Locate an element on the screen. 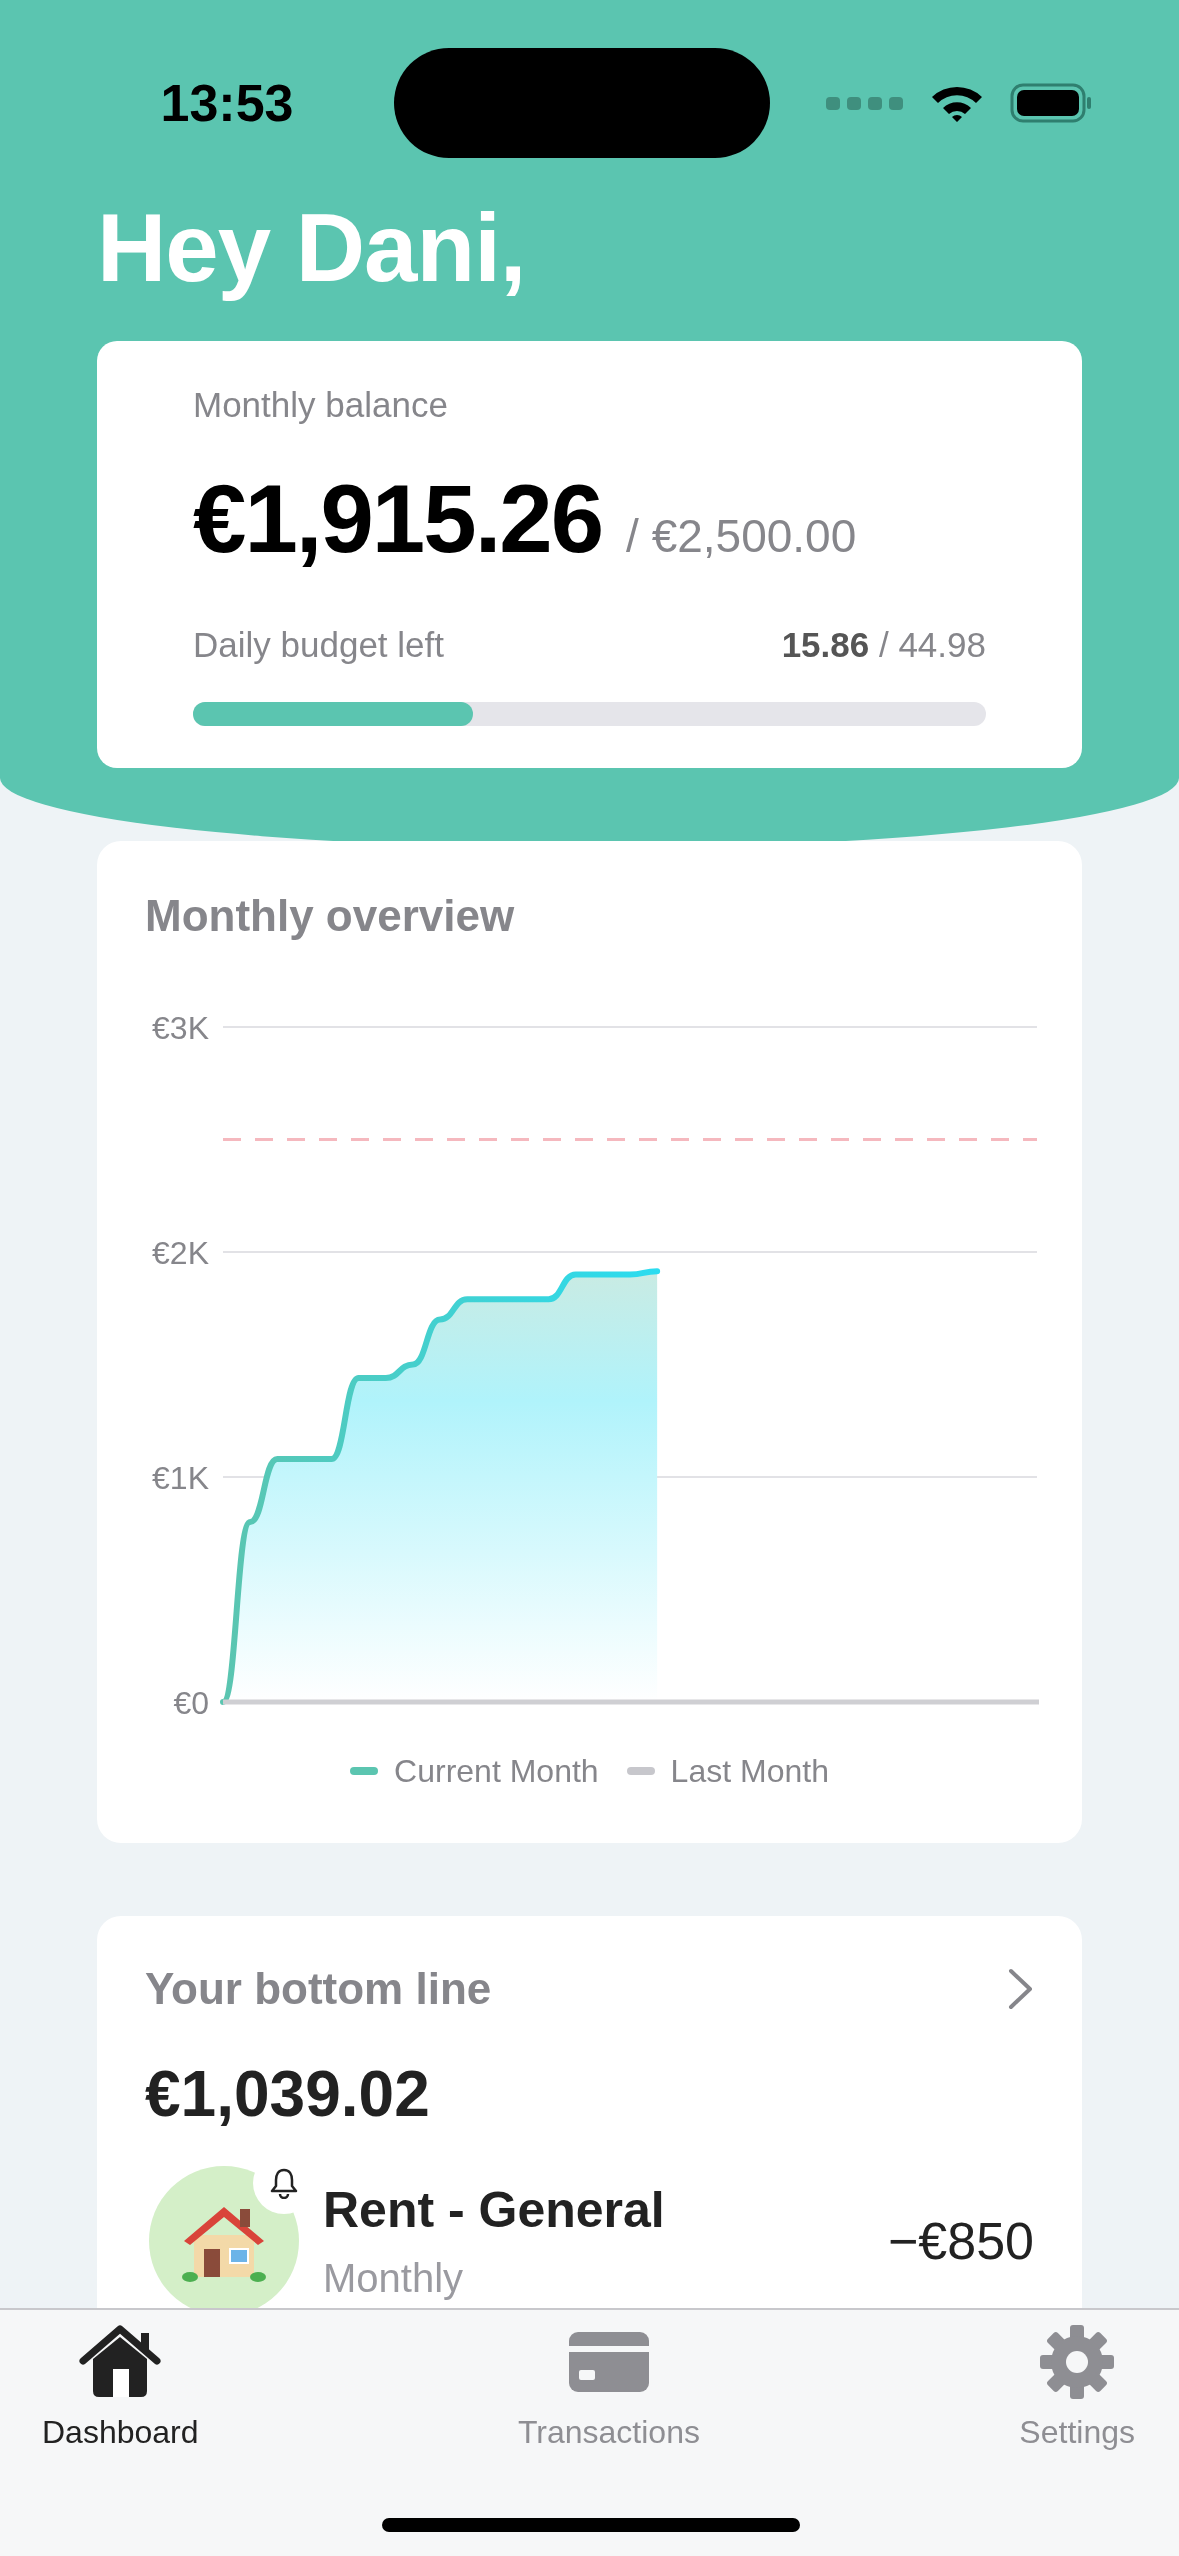 This screenshot has width=1179, height=2556. tab-button: Dashboard is located at coordinates (120, 2389).